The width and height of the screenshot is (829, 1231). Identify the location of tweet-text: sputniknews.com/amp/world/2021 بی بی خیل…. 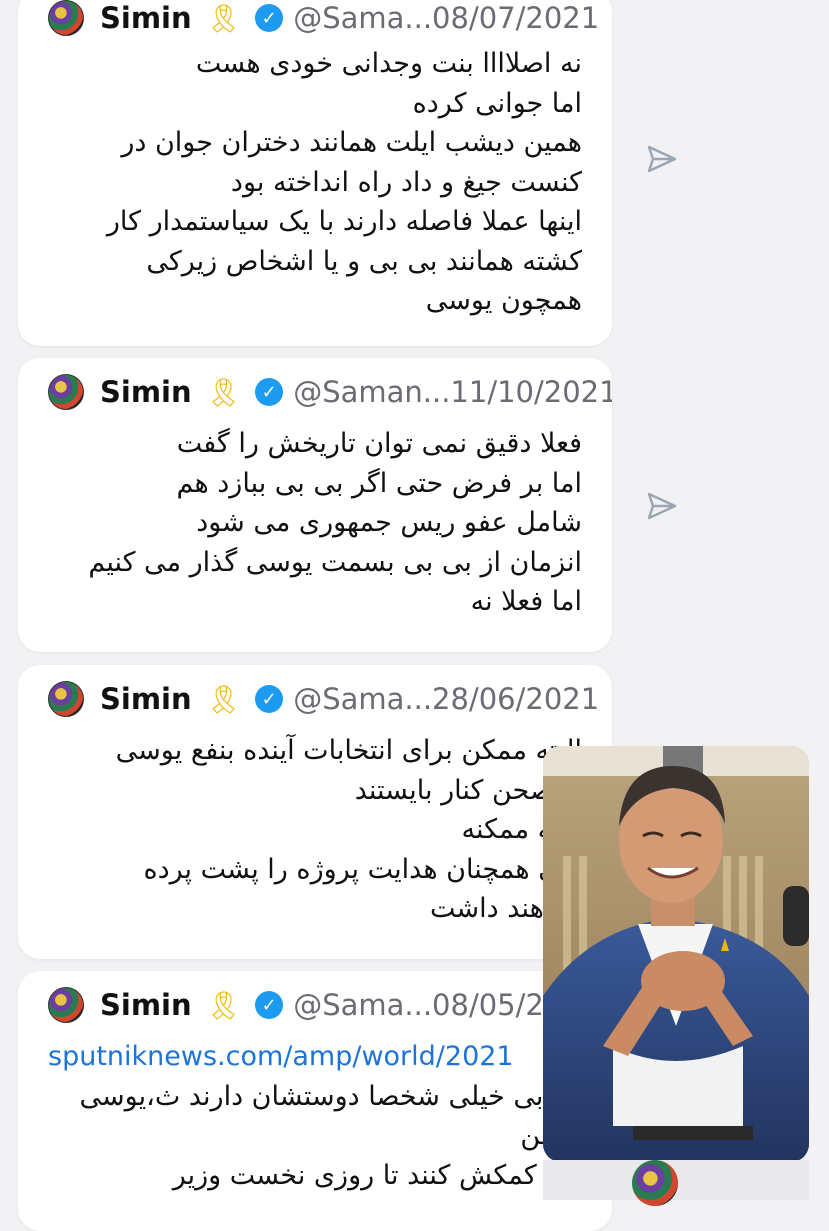
(315, 1116).